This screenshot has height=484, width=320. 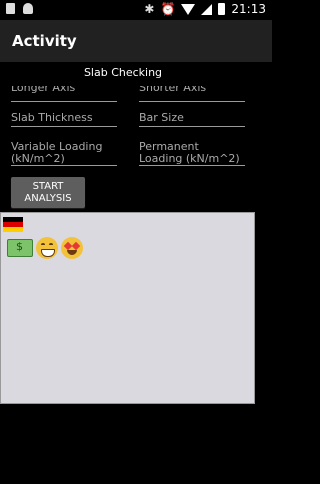 I want to click on heart-eyes-face-icon, so click(x=72, y=248).